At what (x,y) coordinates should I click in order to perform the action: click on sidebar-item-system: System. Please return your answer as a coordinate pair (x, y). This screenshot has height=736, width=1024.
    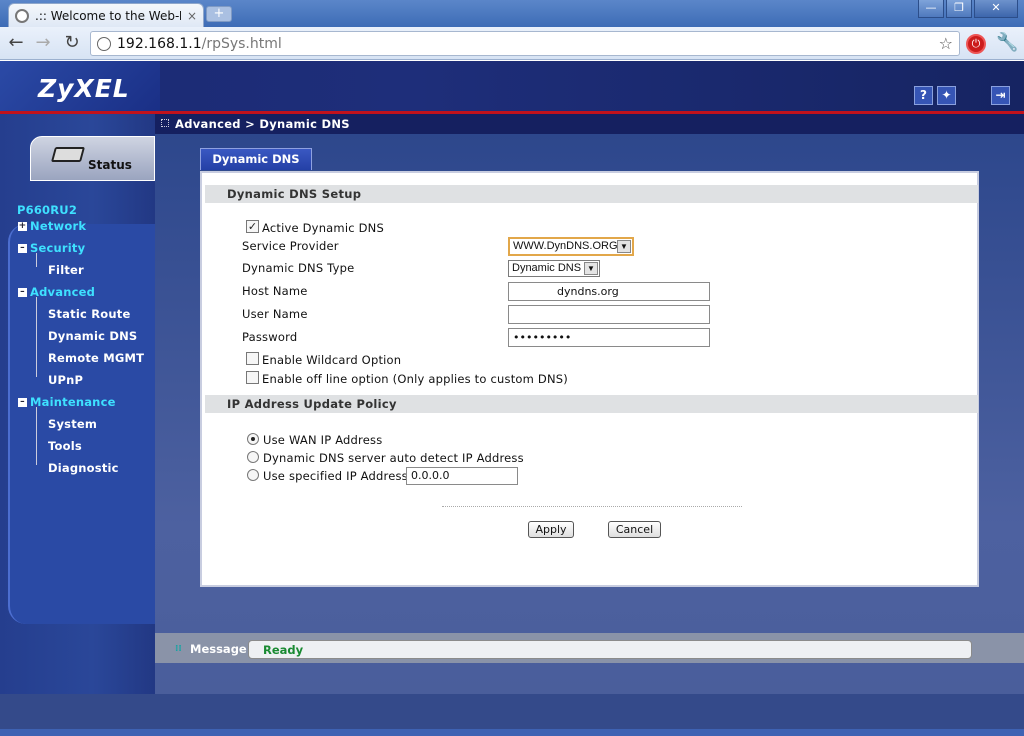
    Looking at the image, I should click on (72, 424).